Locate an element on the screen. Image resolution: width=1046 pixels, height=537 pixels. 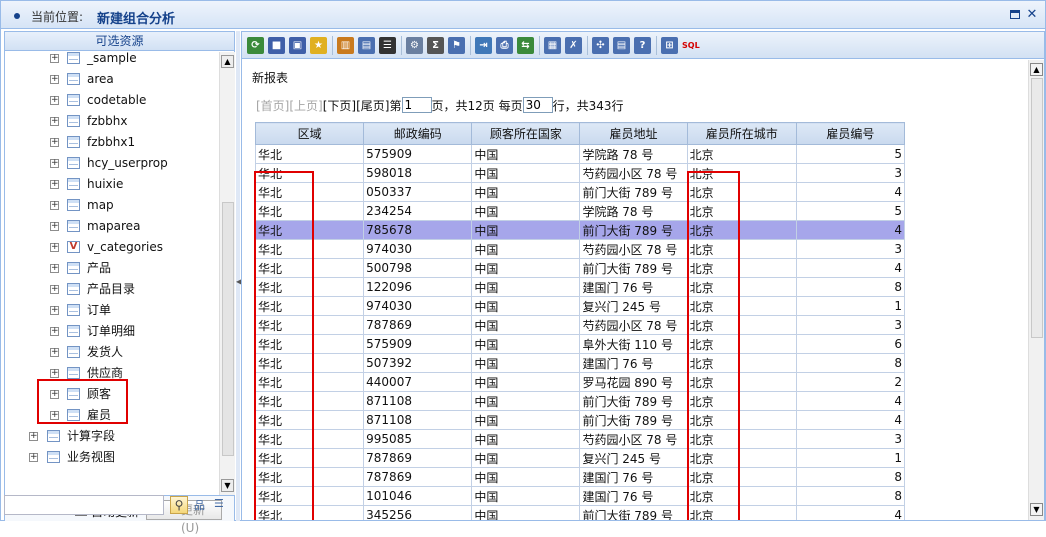
page-number-input is located at coordinates (416, 105).